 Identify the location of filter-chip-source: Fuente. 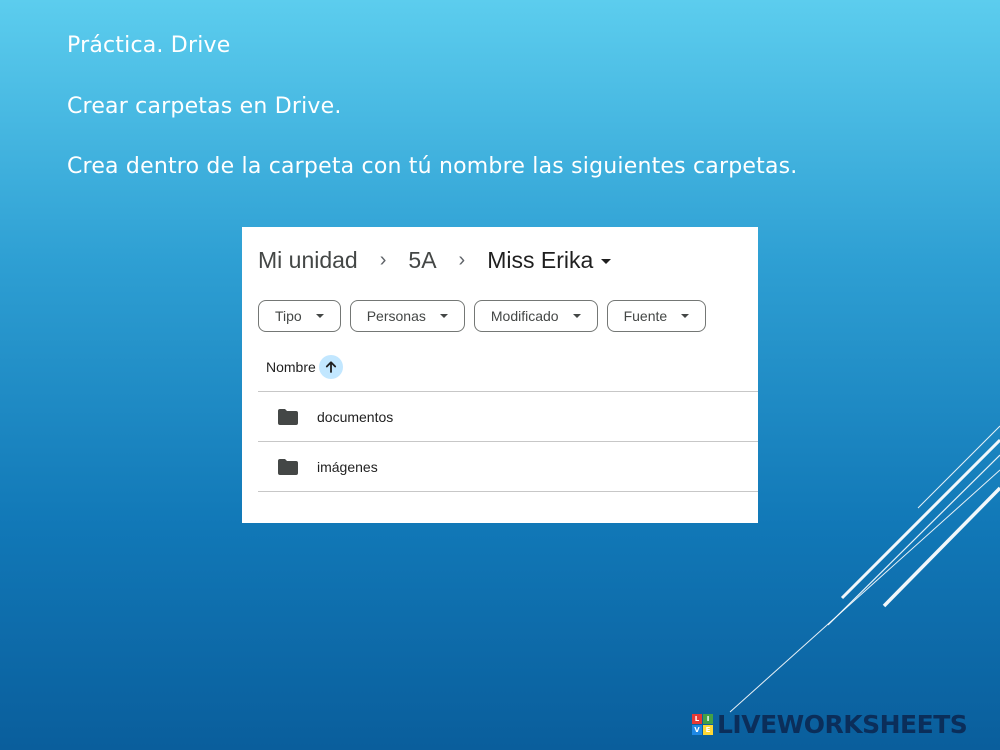
(656, 316).